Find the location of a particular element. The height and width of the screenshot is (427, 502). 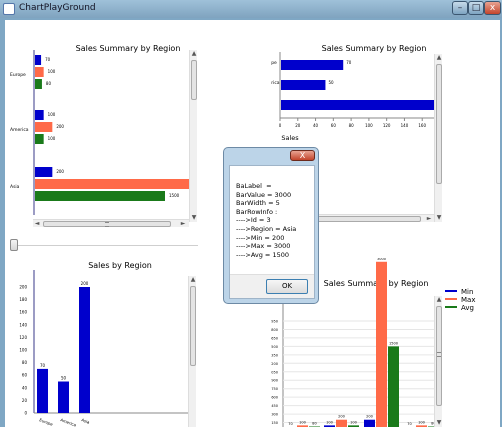

legend-label: Min is located at coordinates (467, 292).